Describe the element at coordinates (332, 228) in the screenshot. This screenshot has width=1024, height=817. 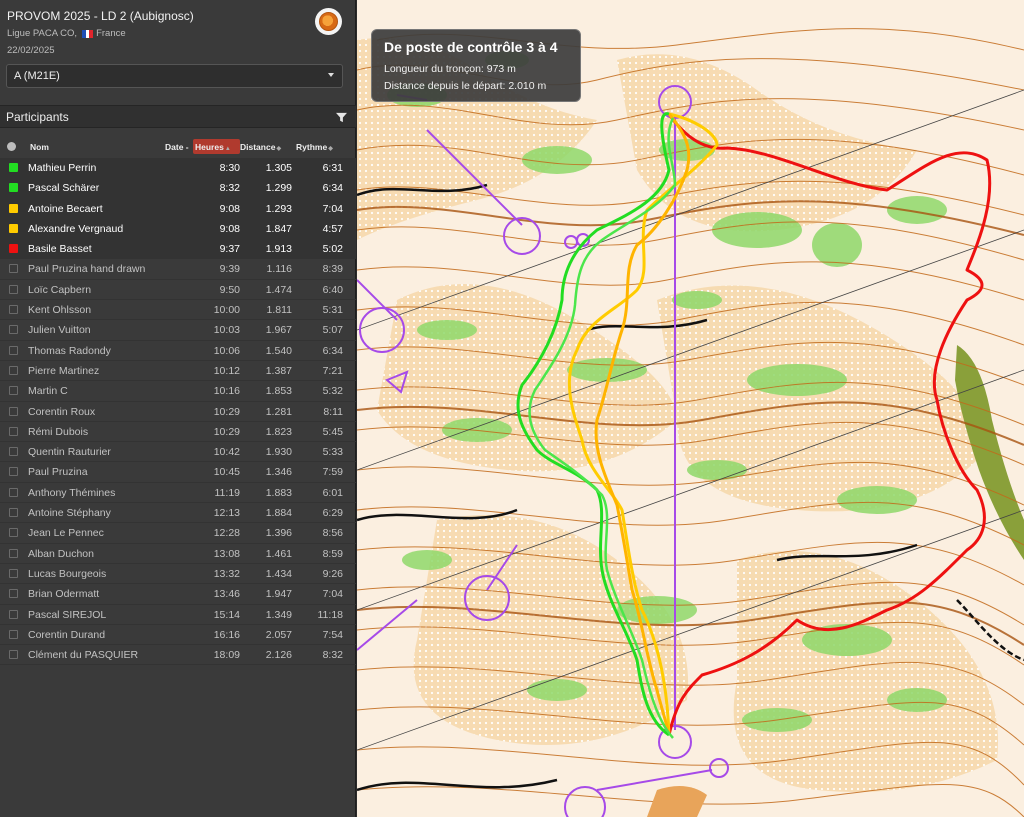
I see `participant-pace: 4:57` at that location.